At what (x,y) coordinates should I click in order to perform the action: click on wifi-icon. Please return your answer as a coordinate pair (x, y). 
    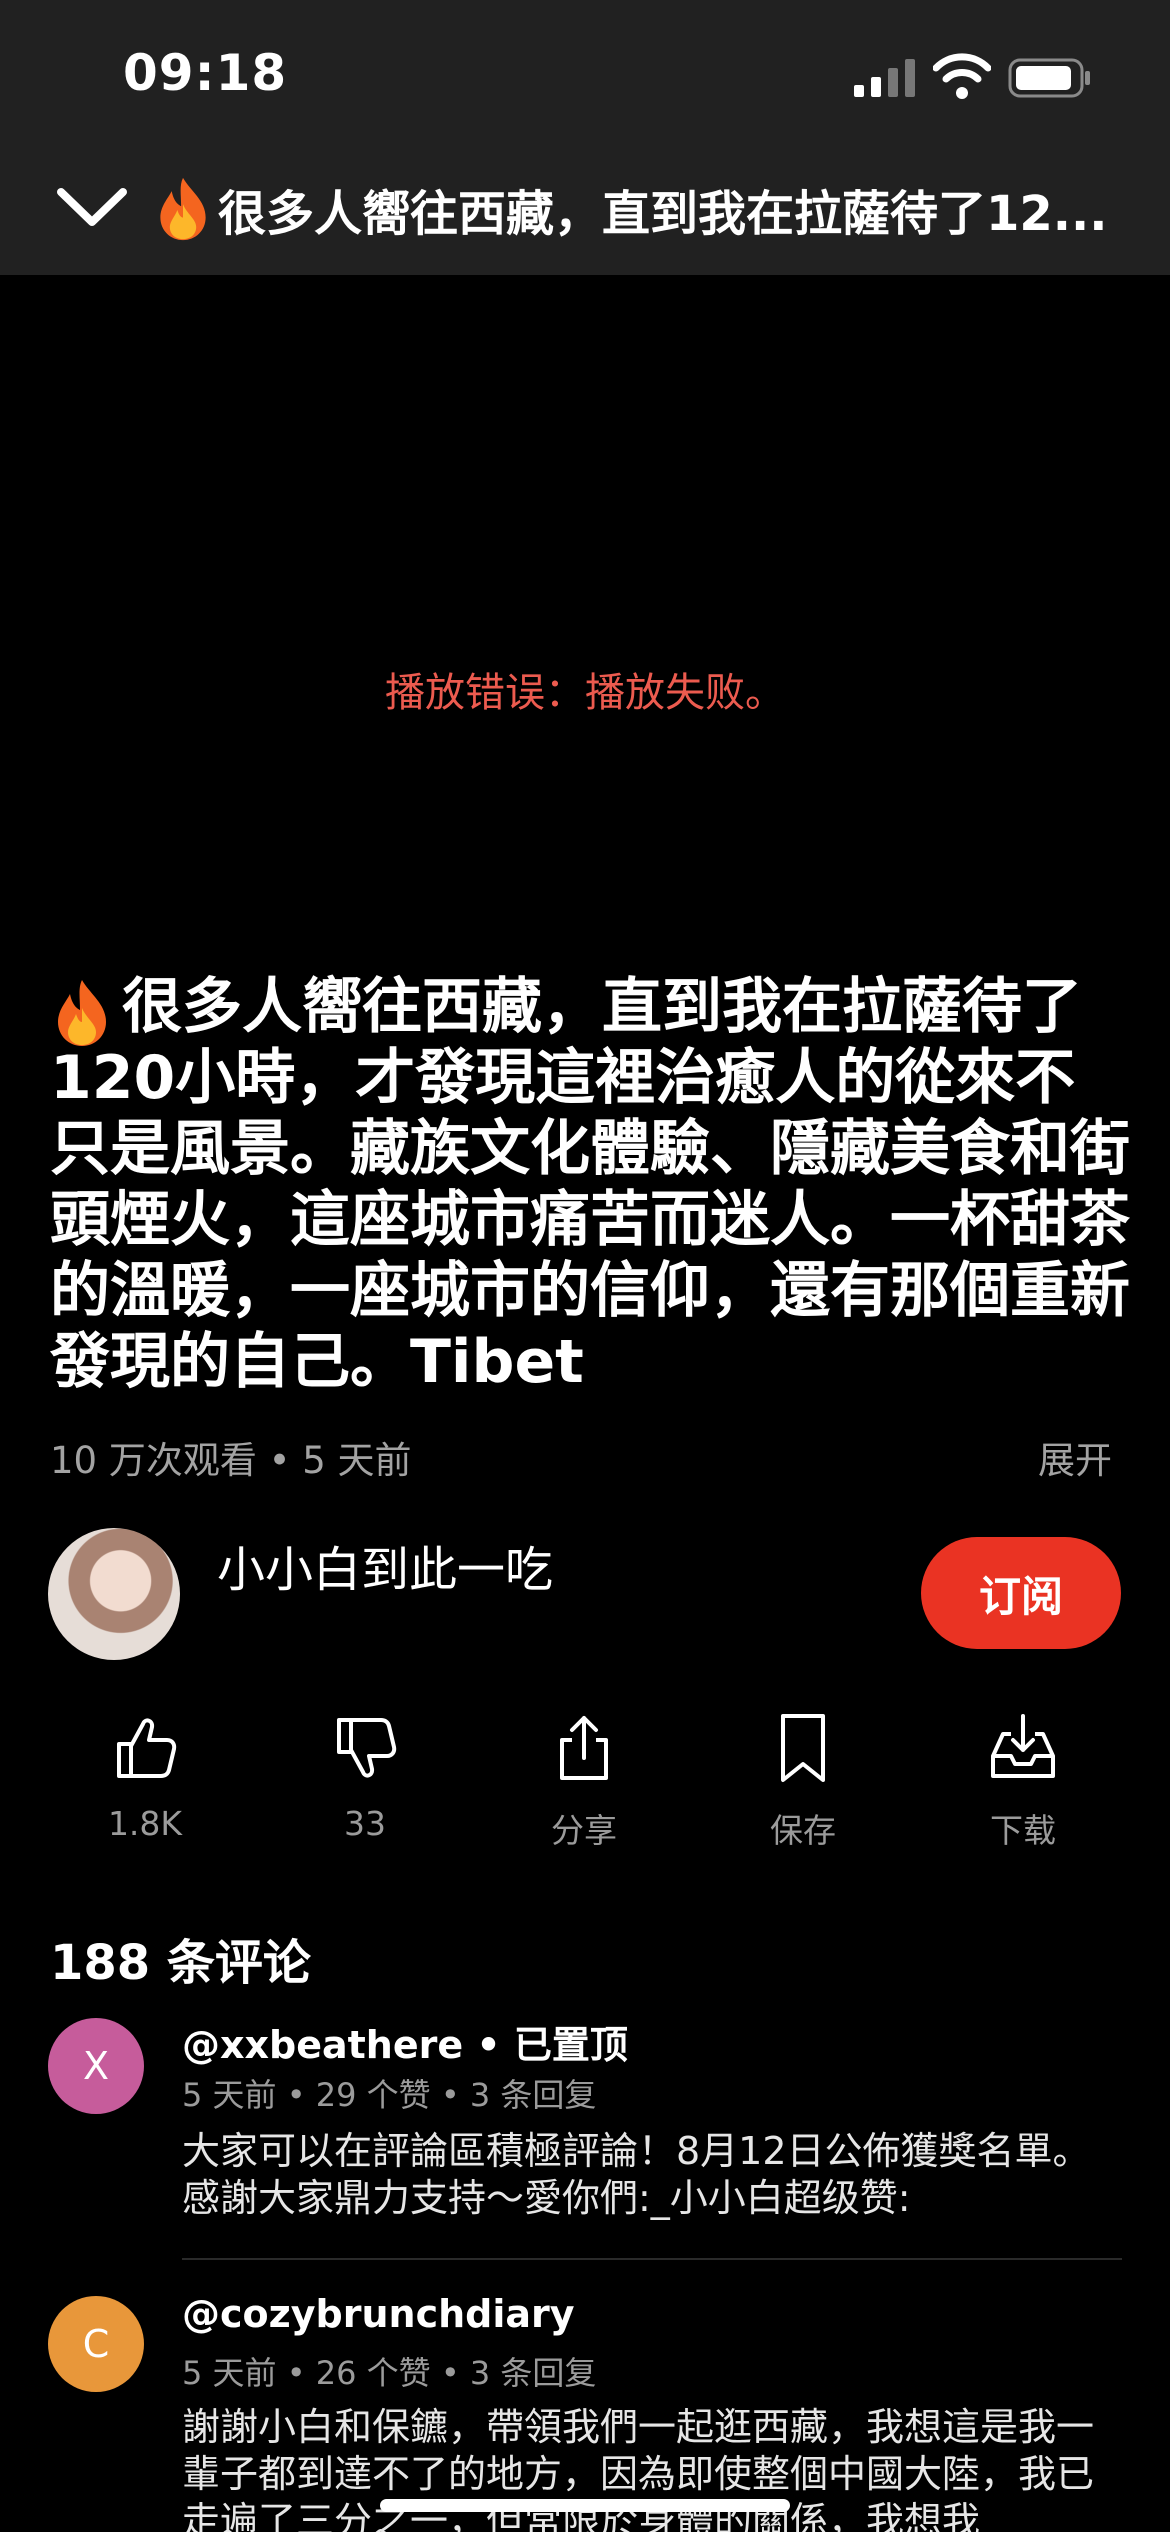
    Looking at the image, I should click on (962, 76).